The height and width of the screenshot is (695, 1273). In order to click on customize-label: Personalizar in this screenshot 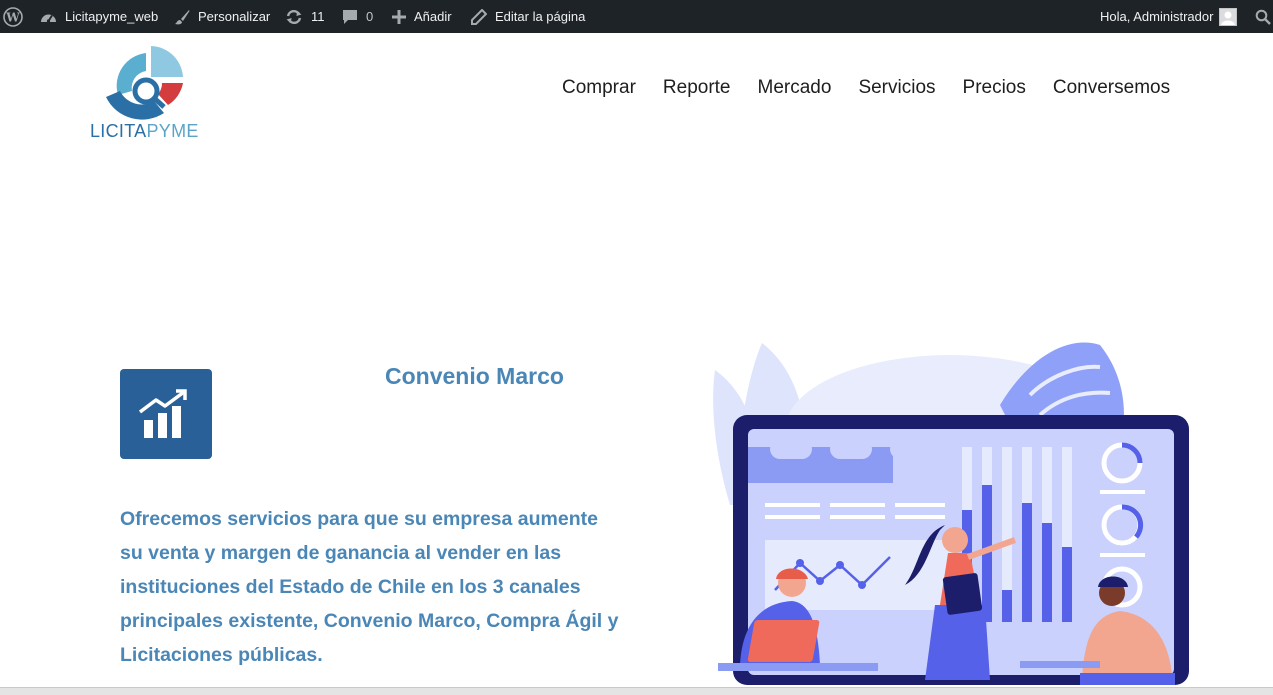, I will do `click(234, 16)`.